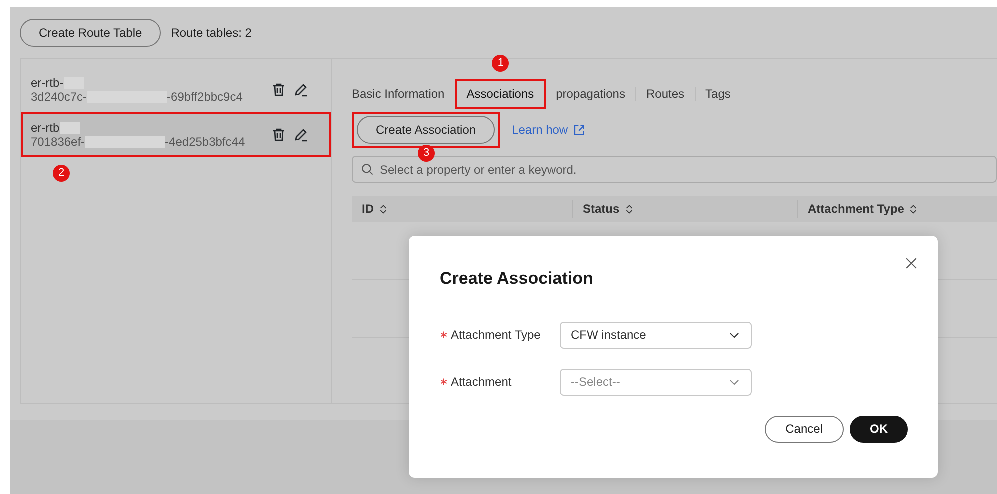 The width and height of the screenshot is (997, 494). What do you see at coordinates (656, 335) in the screenshot?
I see `select-field: CFW instance` at bounding box center [656, 335].